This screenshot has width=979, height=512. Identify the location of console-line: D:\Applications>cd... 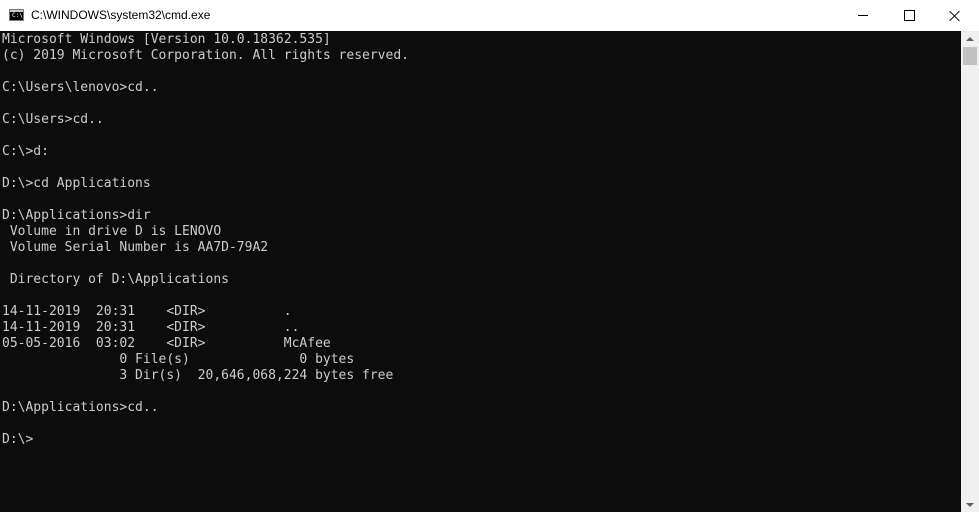
(80, 407).